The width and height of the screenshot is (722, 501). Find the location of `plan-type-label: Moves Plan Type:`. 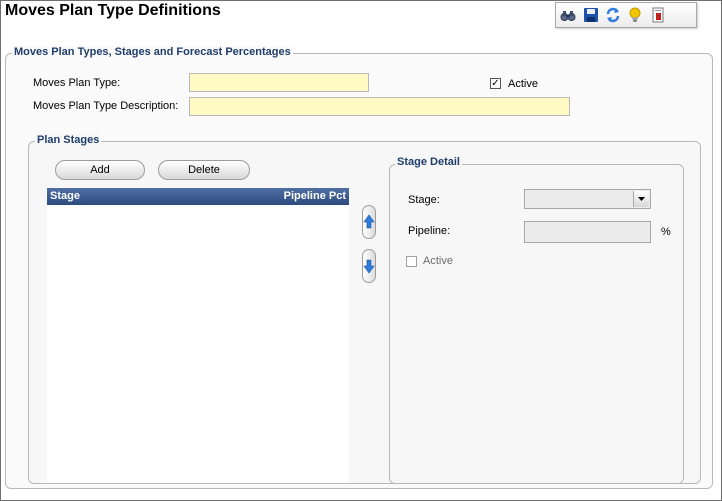

plan-type-label: Moves Plan Type: is located at coordinates (77, 83).